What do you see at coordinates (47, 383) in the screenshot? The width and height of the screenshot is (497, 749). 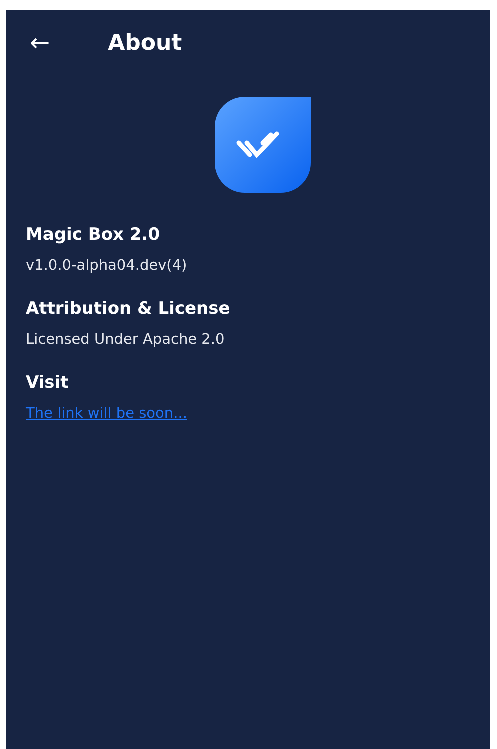 I see `section-heading: Visit` at bounding box center [47, 383].